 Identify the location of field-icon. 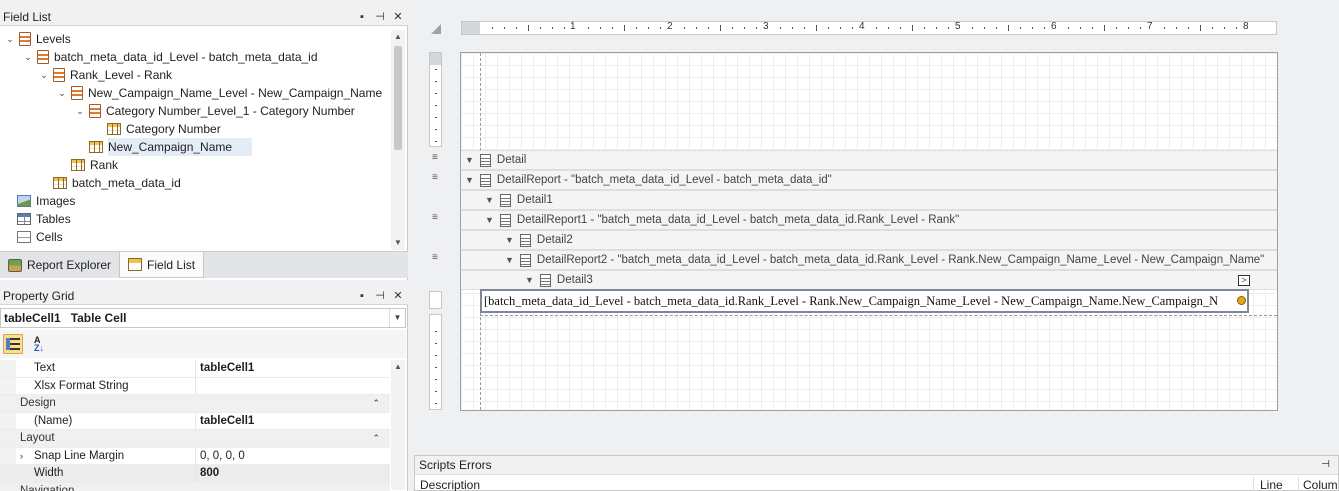
(60, 183).